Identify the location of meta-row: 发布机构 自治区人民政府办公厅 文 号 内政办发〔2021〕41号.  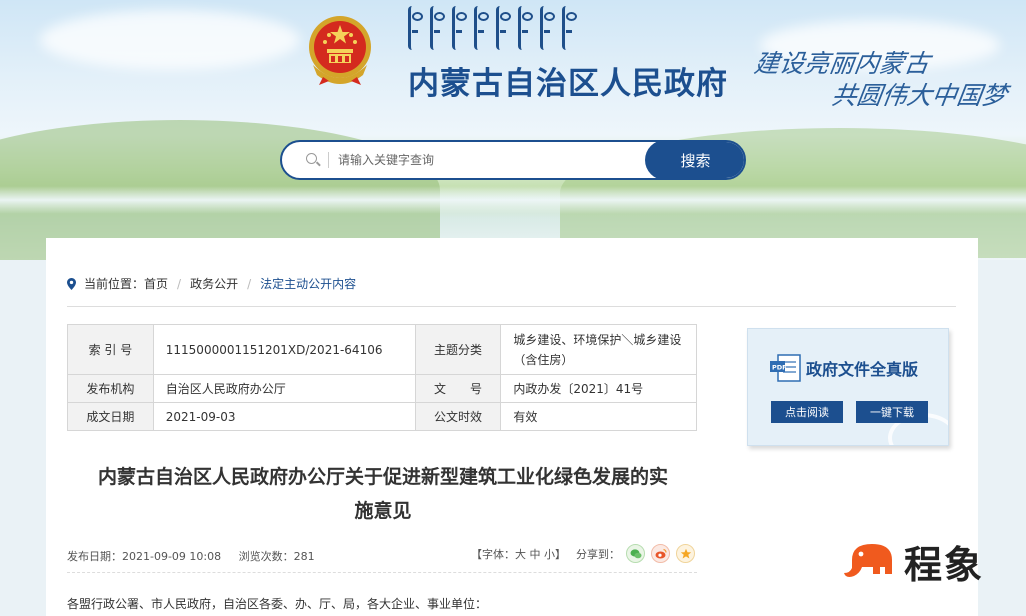
(382, 388).